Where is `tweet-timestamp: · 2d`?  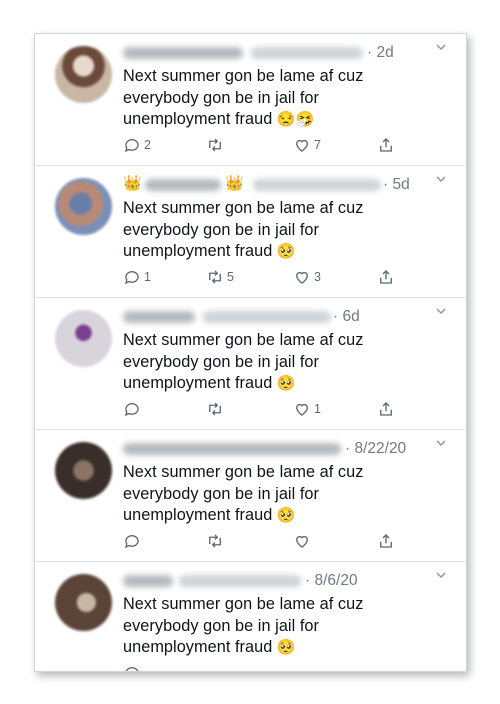
tweet-timestamp: · 2d is located at coordinates (380, 53).